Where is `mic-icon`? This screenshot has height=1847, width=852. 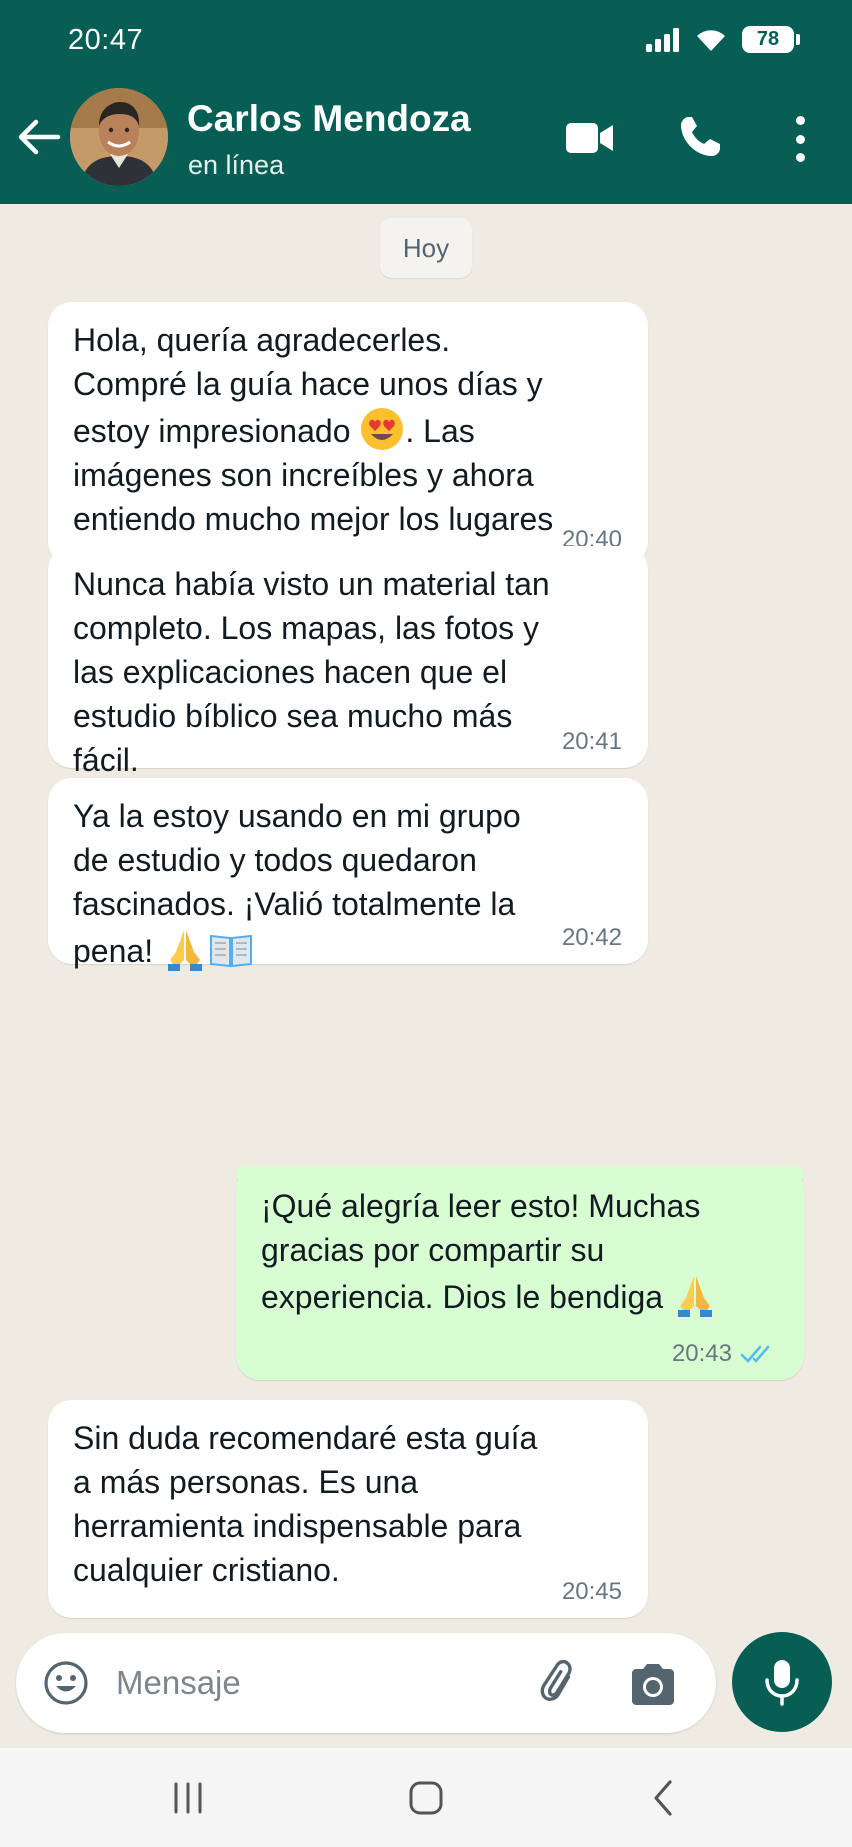 mic-icon is located at coordinates (782, 1683).